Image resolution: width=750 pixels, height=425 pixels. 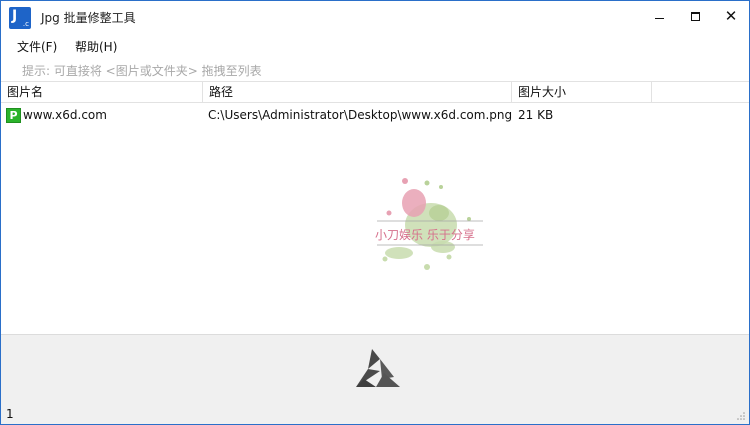 What do you see at coordinates (96, 46) in the screenshot?
I see `menu-help: 帮助(H)` at bounding box center [96, 46].